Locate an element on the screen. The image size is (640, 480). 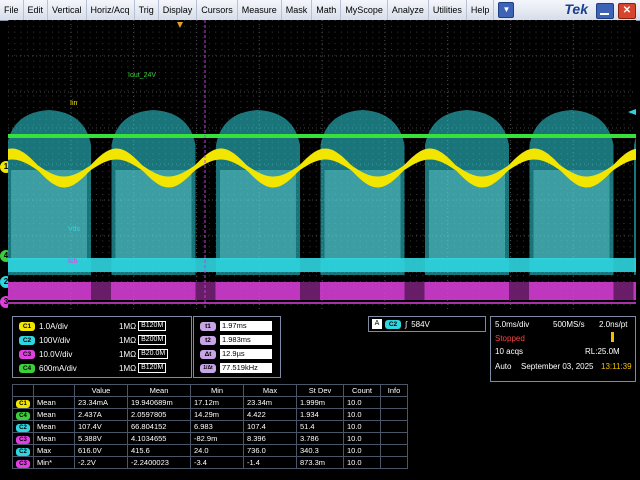
cursor-t2: t2 1.983ms is located at coordinates (236, 340).